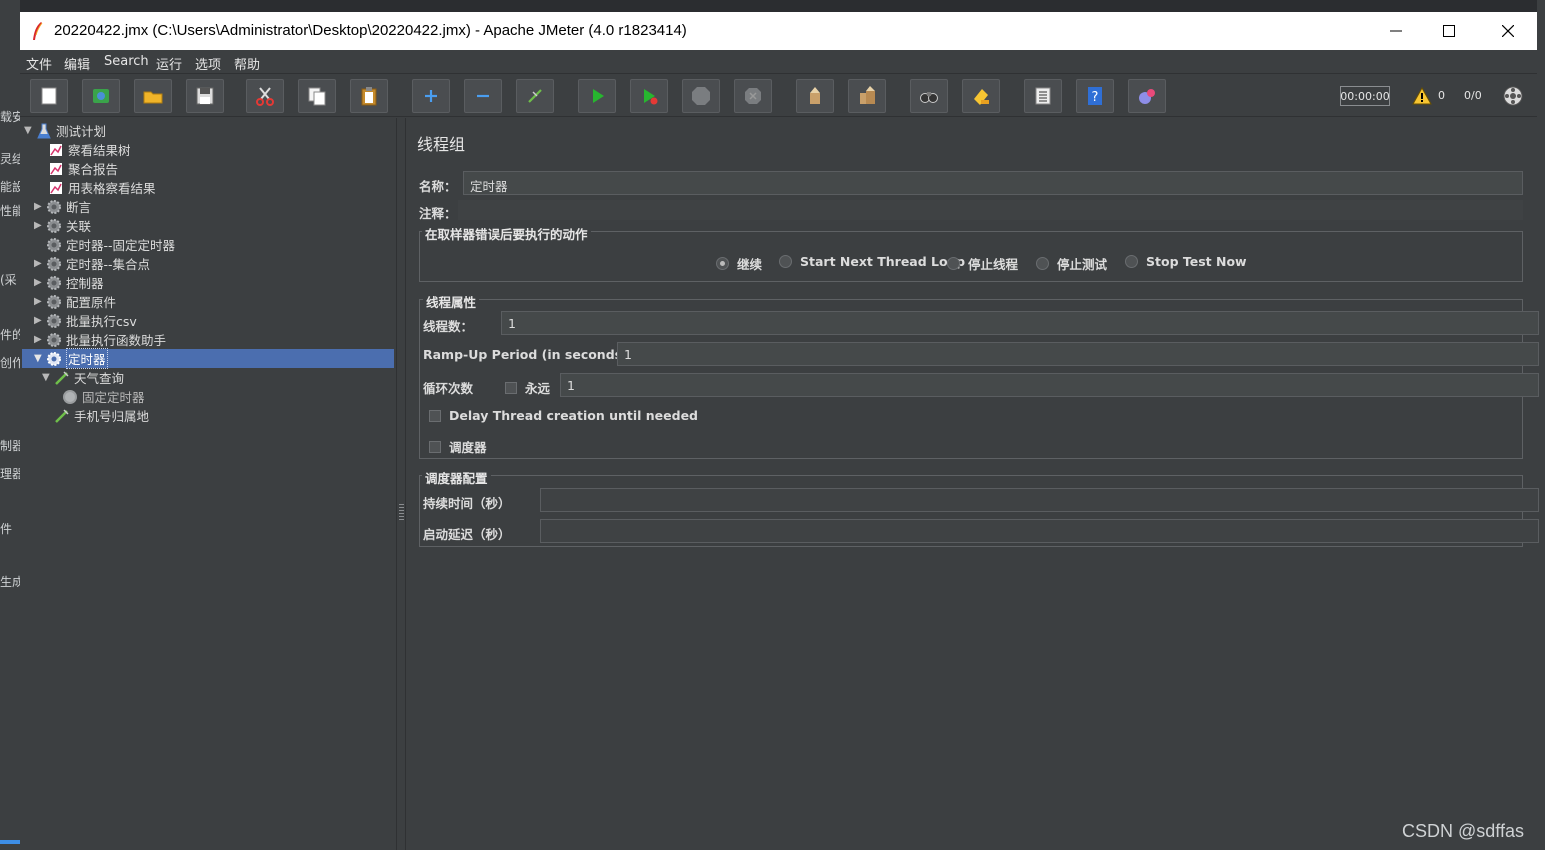 The height and width of the screenshot is (850, 1545). I want to click on tree-node-constant-timer: 固定定时器, so click(103, 396).